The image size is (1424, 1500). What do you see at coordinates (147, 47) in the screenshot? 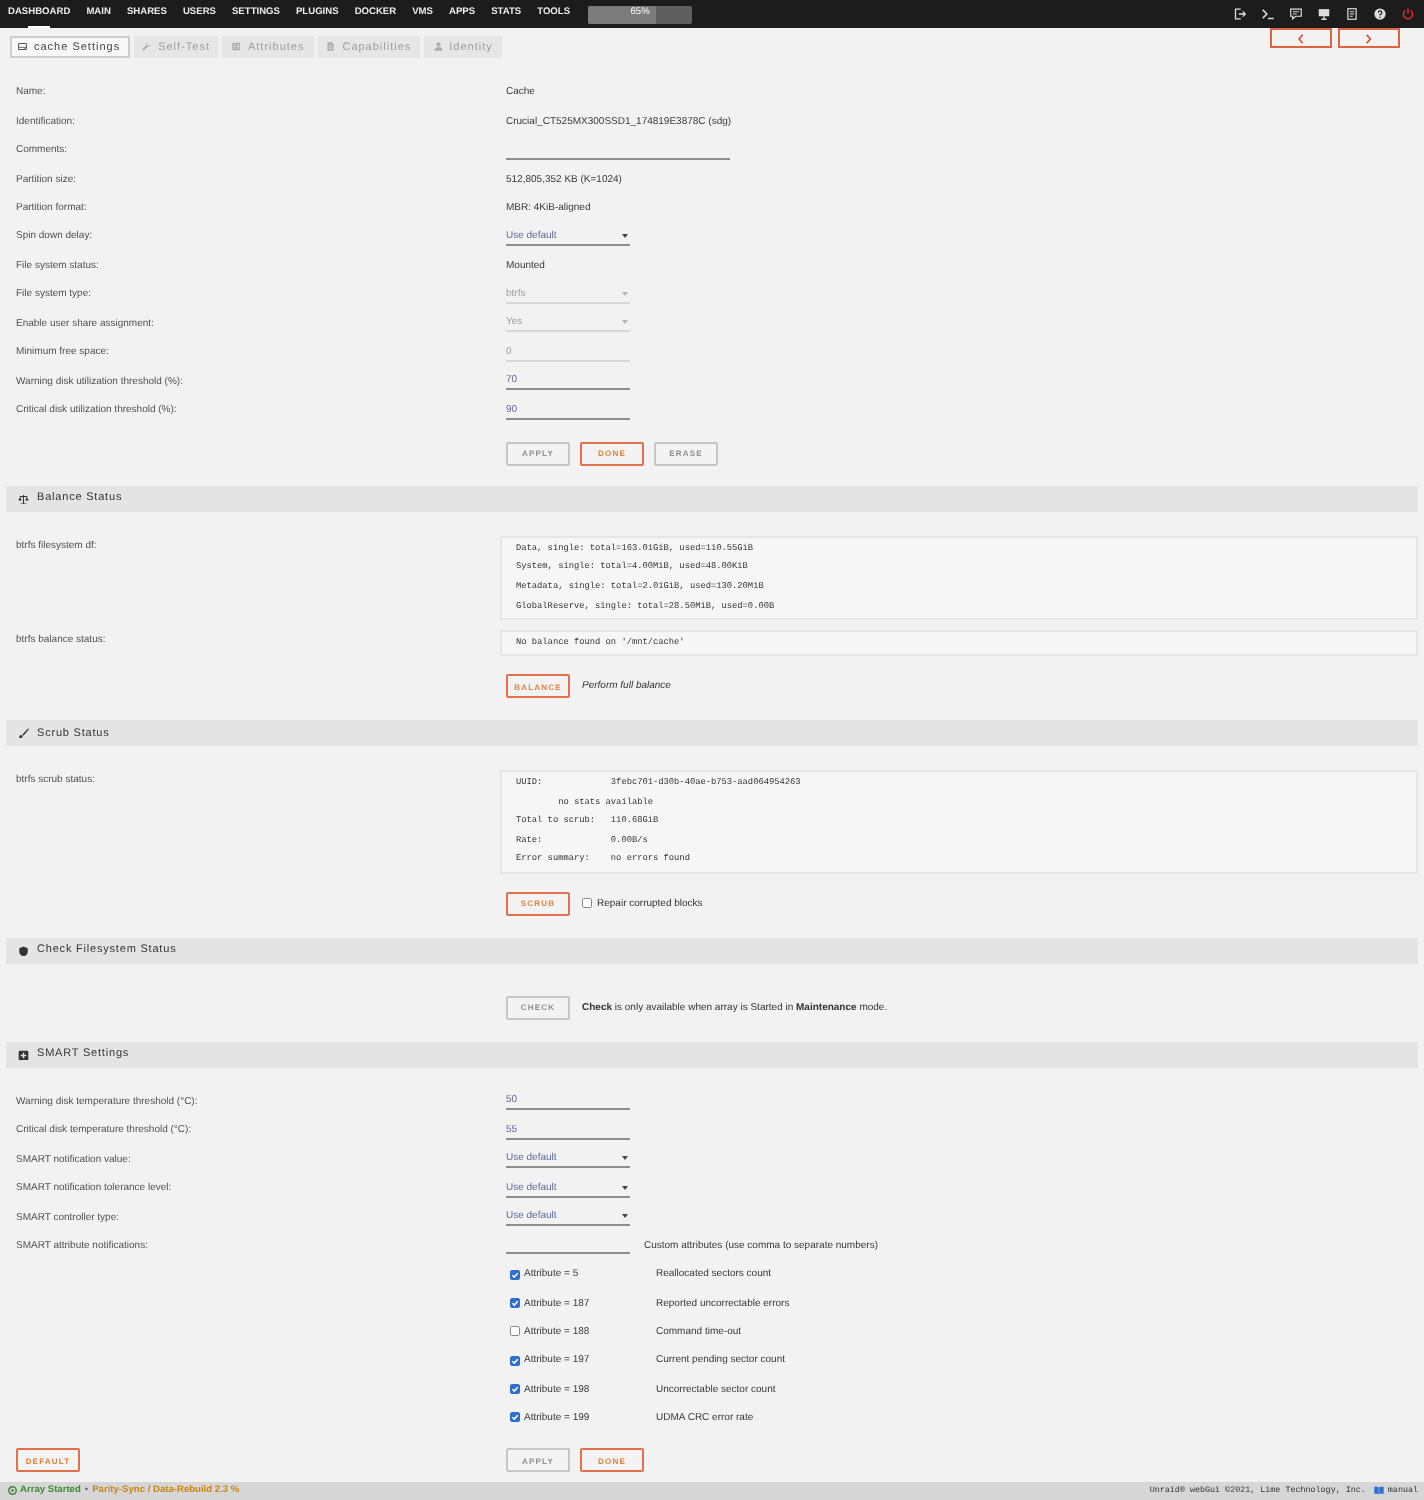
I see `wrench-icon` at bounding box center [147, 47].